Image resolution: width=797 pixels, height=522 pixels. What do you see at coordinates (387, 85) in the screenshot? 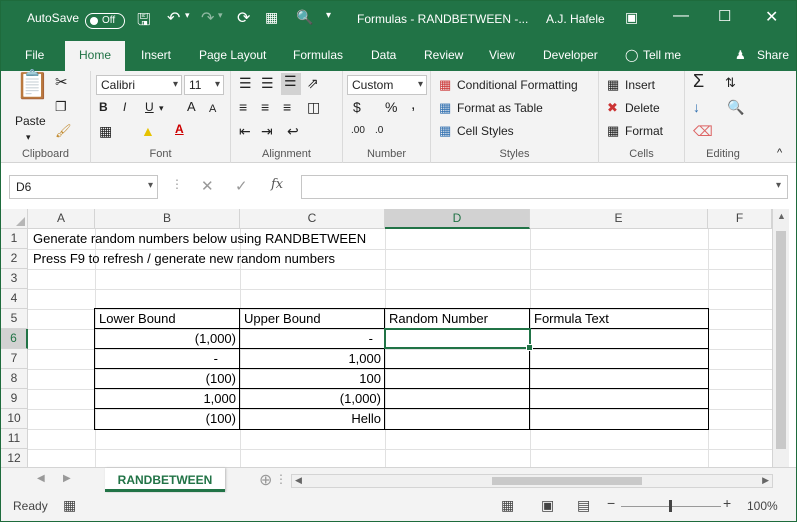
I see `number-format-combo: Custom` at bounding box center [387, 85].